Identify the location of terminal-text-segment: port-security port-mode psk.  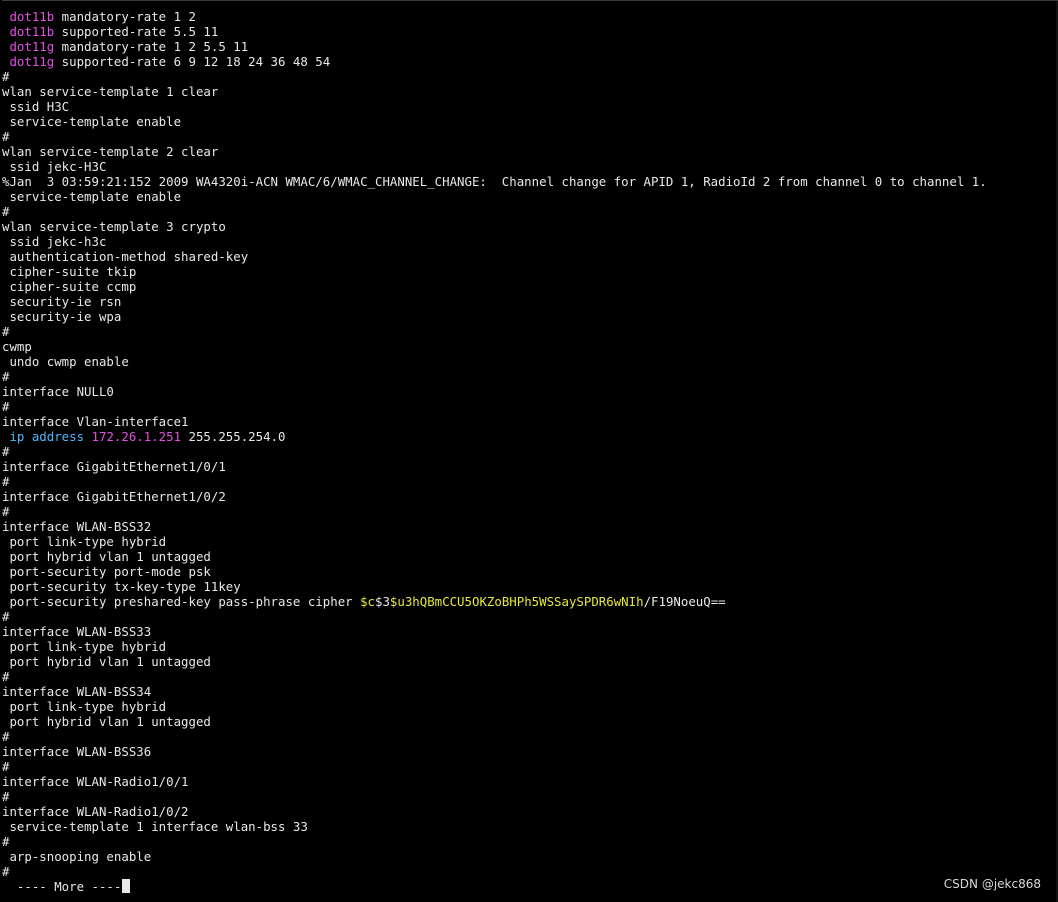
(106, 571).